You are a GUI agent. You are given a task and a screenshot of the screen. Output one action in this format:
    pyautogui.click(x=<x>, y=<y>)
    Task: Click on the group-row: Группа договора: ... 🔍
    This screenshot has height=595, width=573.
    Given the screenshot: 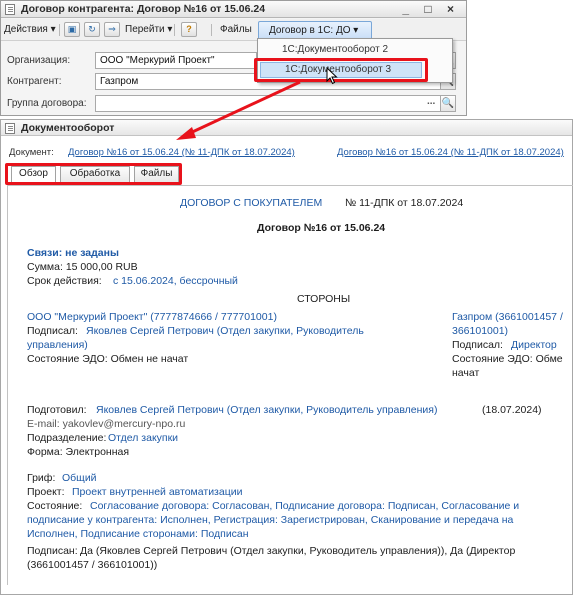 What is the action you would take?
    pyautogui.click(x=233, y=104)
    